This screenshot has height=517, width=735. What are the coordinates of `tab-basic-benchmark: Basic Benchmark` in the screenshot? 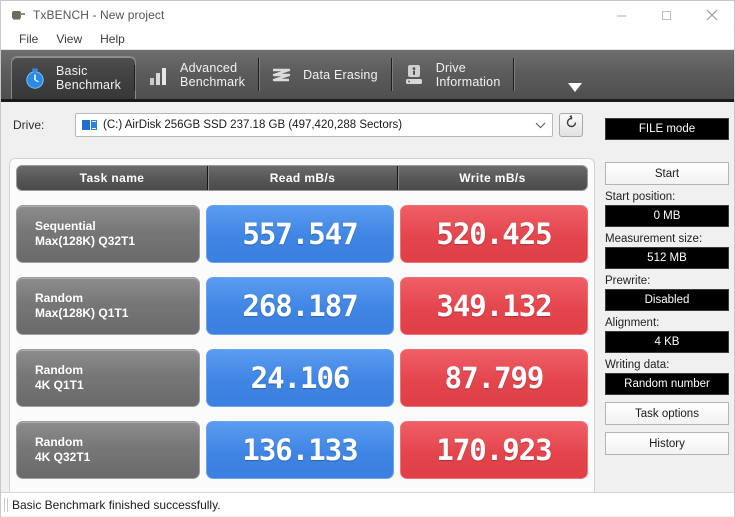 It's located at (74, 77).